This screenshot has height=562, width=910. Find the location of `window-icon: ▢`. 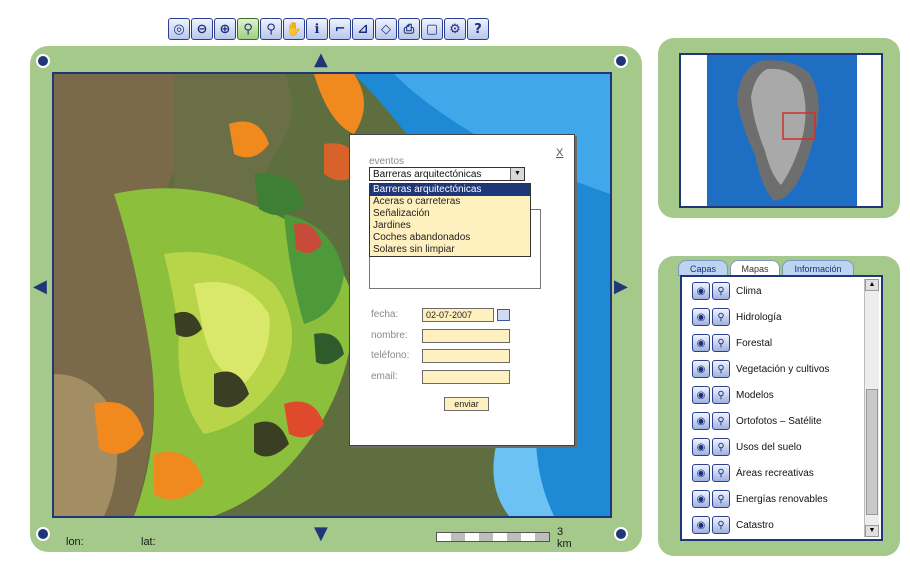

window-icon: ▢ is located at coordinates (432, 29).